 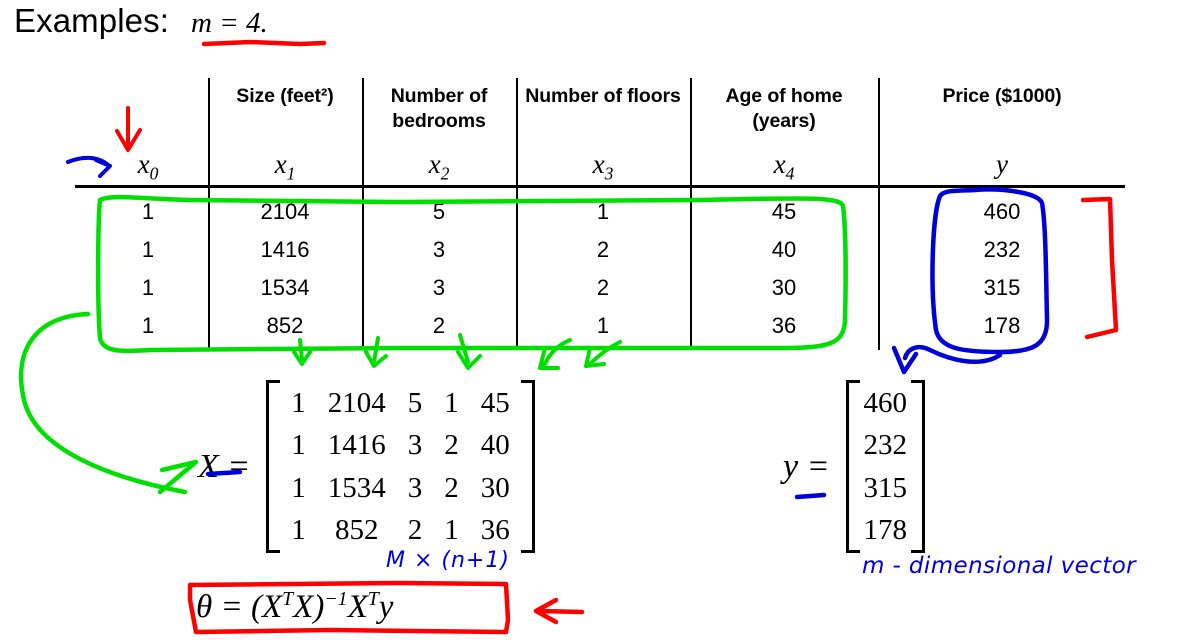 What do you see at coordinates (285, 96) in the screenshot?
I see `table-header-size: Size (feet²)` at bounding box center [285, 96].